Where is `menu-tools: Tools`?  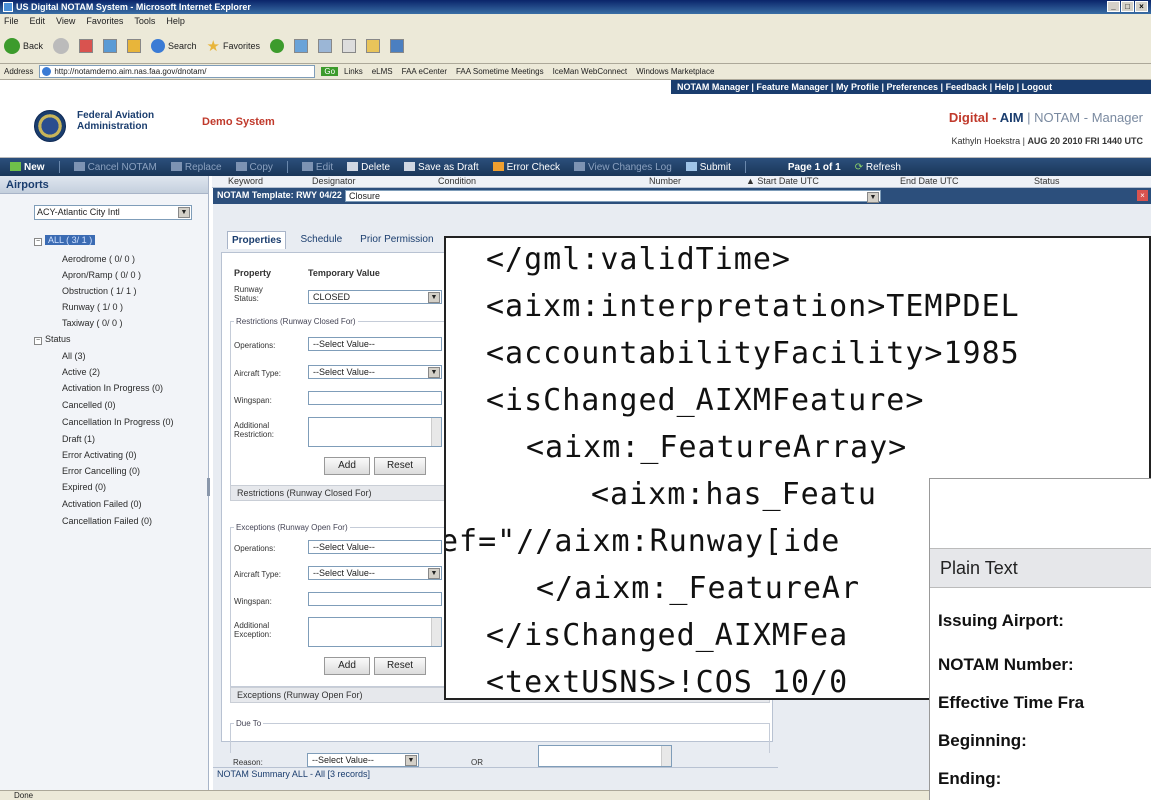
menu-tools: Tools is located at coordinates (144, 21).